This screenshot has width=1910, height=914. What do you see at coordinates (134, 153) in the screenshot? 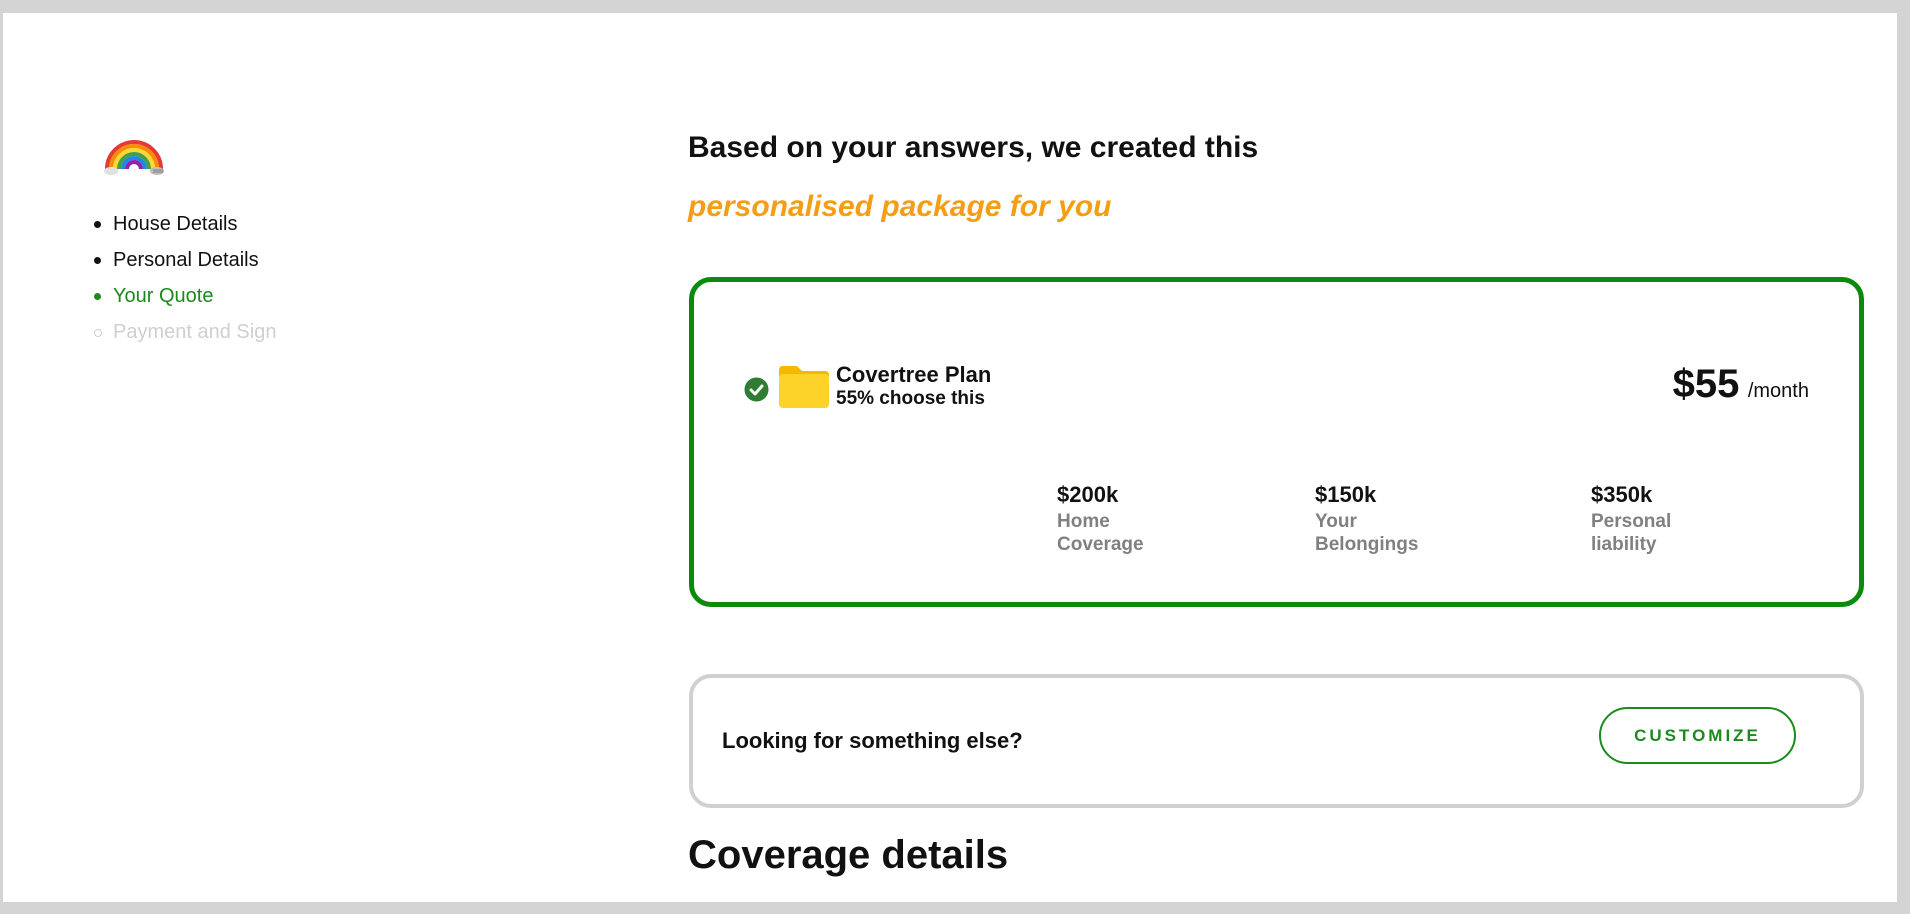
I see `rainbow-icon` at bounding box center [134, 153].